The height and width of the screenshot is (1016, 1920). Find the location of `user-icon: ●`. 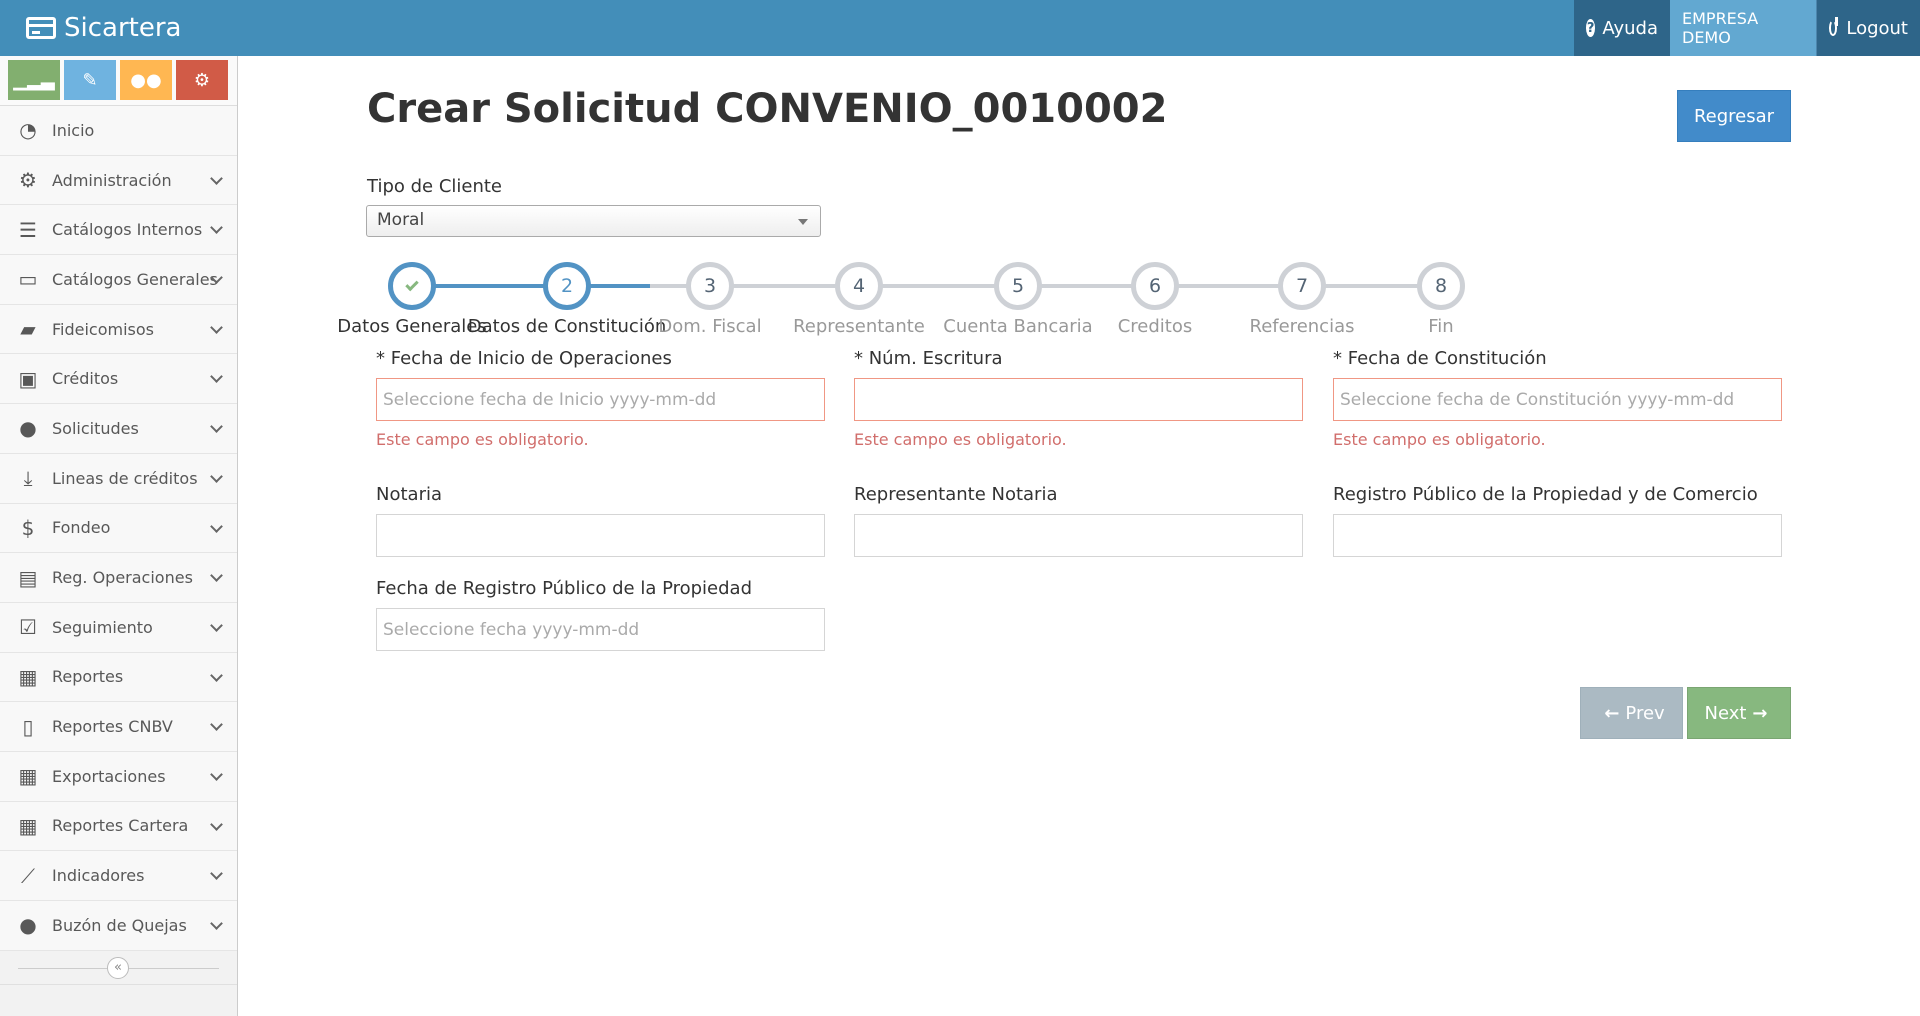

user-icon: ● is located at coordinates (28, 428).